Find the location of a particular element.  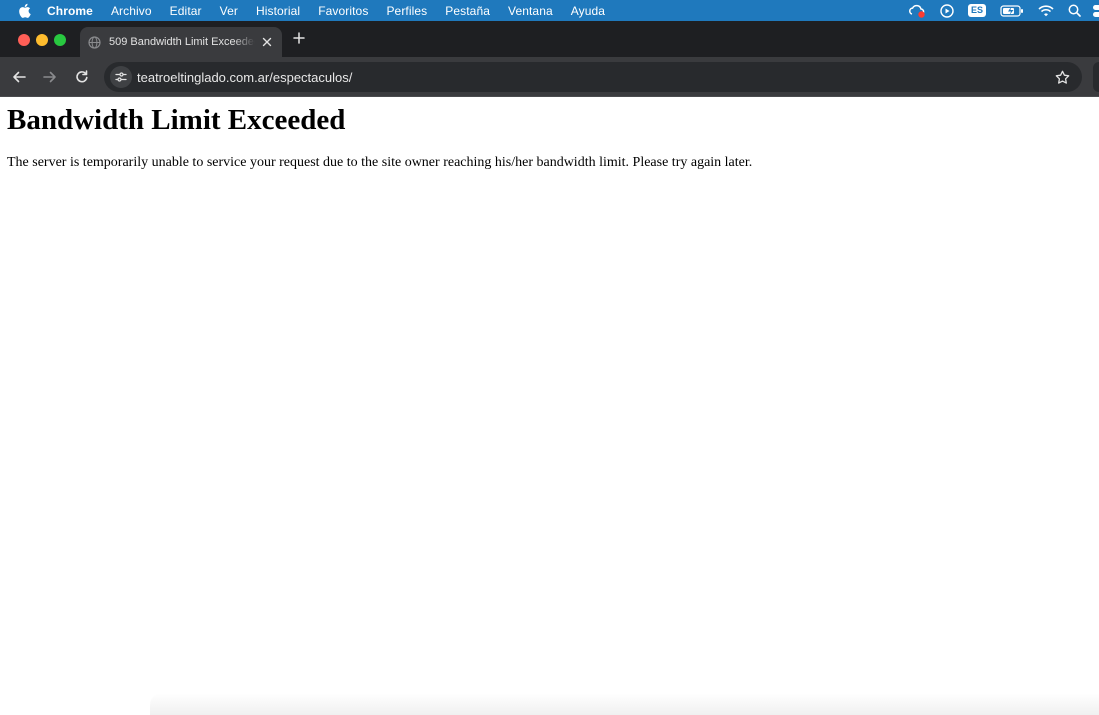

window-minimize-button is located at coordinates (42, 40).